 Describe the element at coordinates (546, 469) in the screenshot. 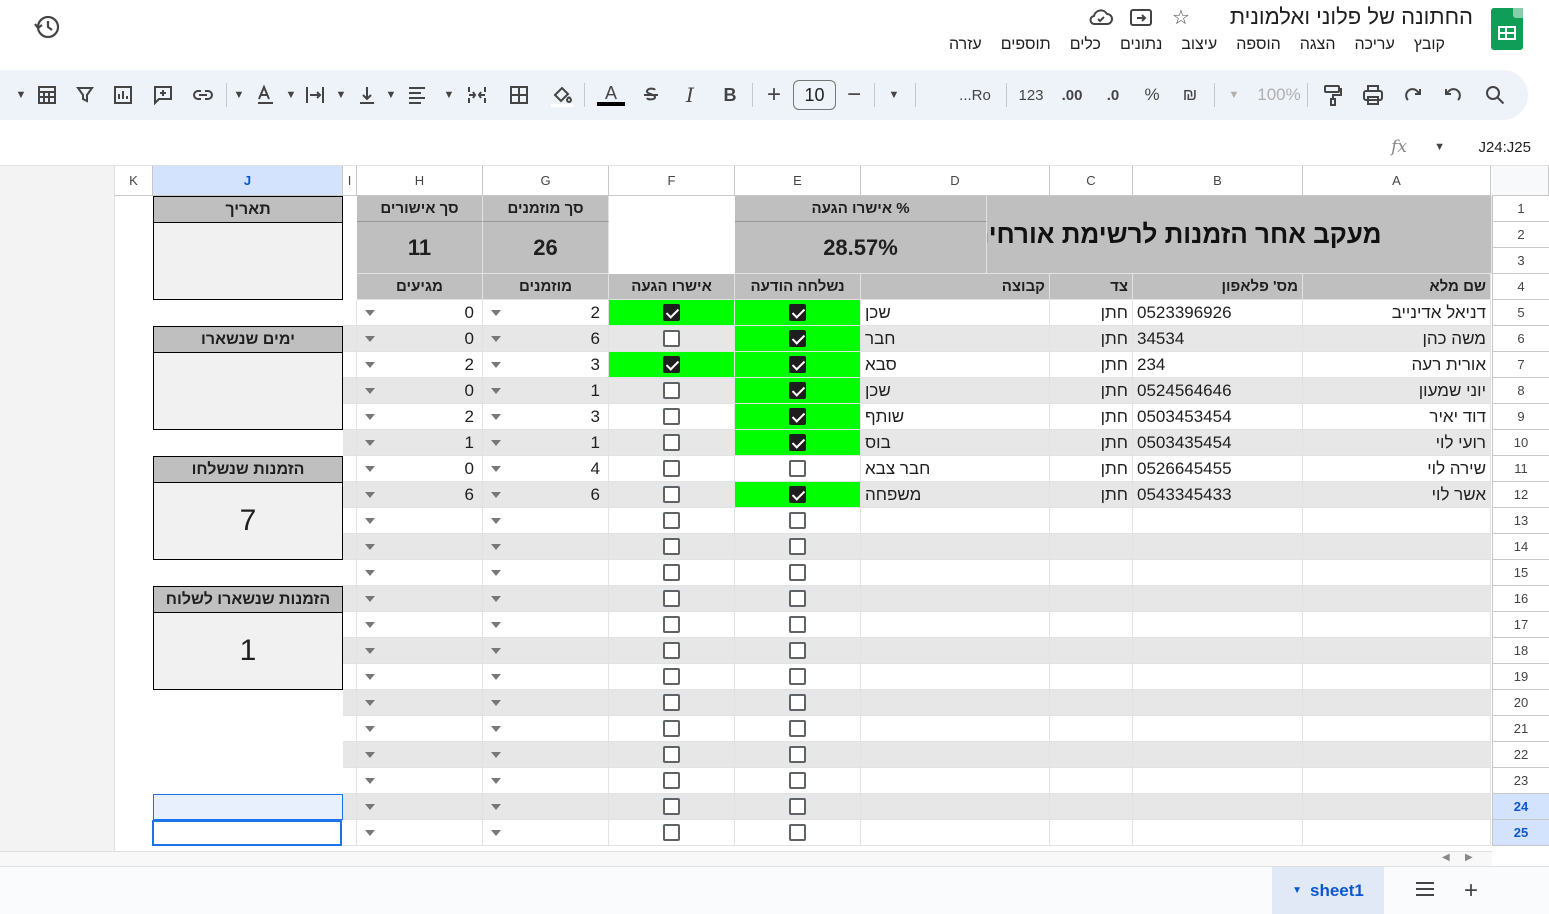

I see `invited-dropdown: 4` at that location.